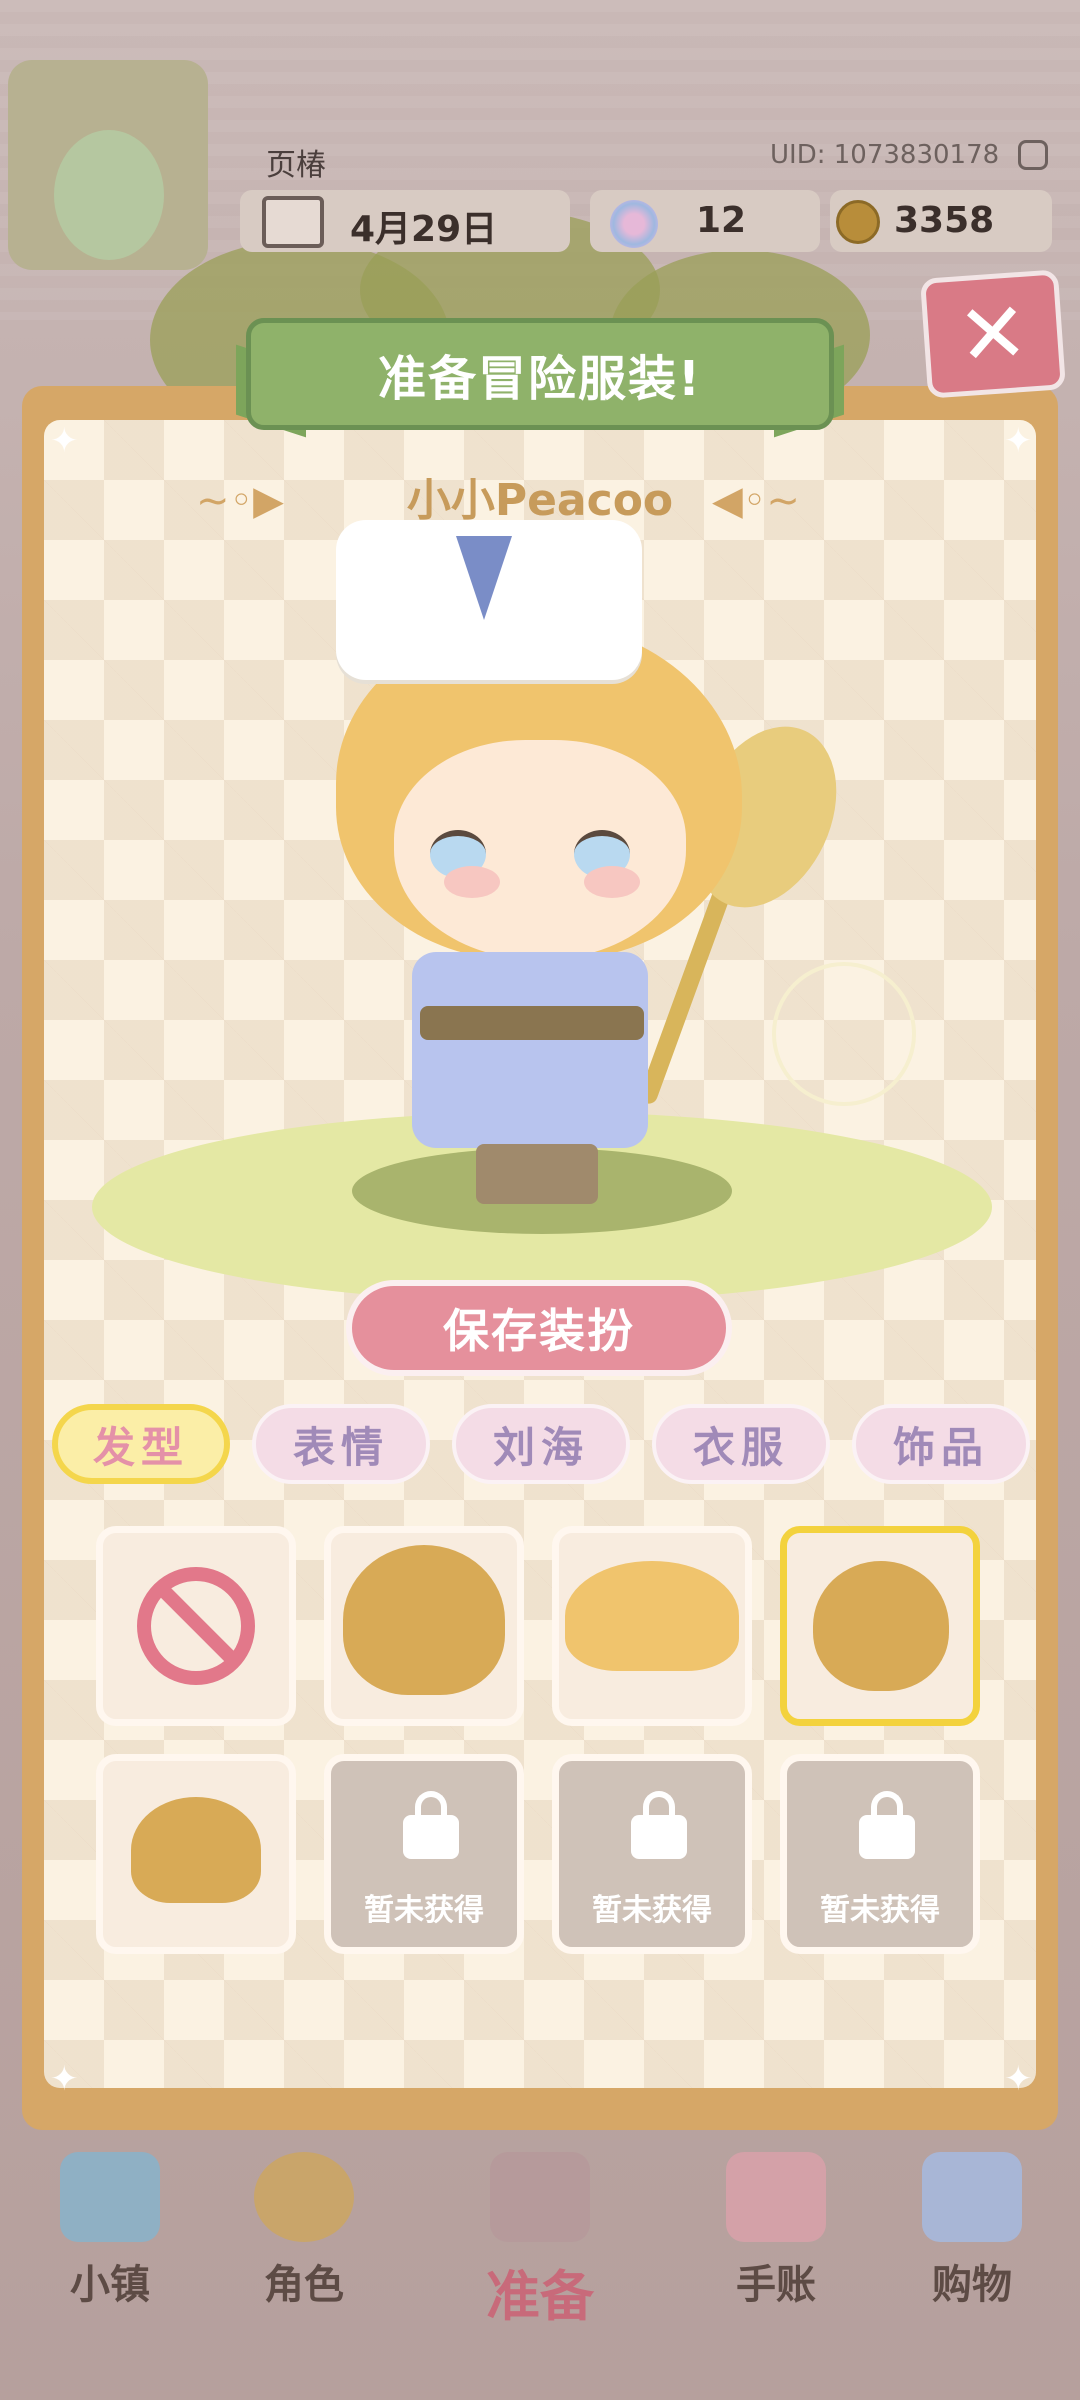 The width and height of the screenshot is (1080, 2400). What do you see at coordinates (885, 155) in the screenshot?
I see `player-uid: UID: 1073830178` at bounding box center [885, 155].